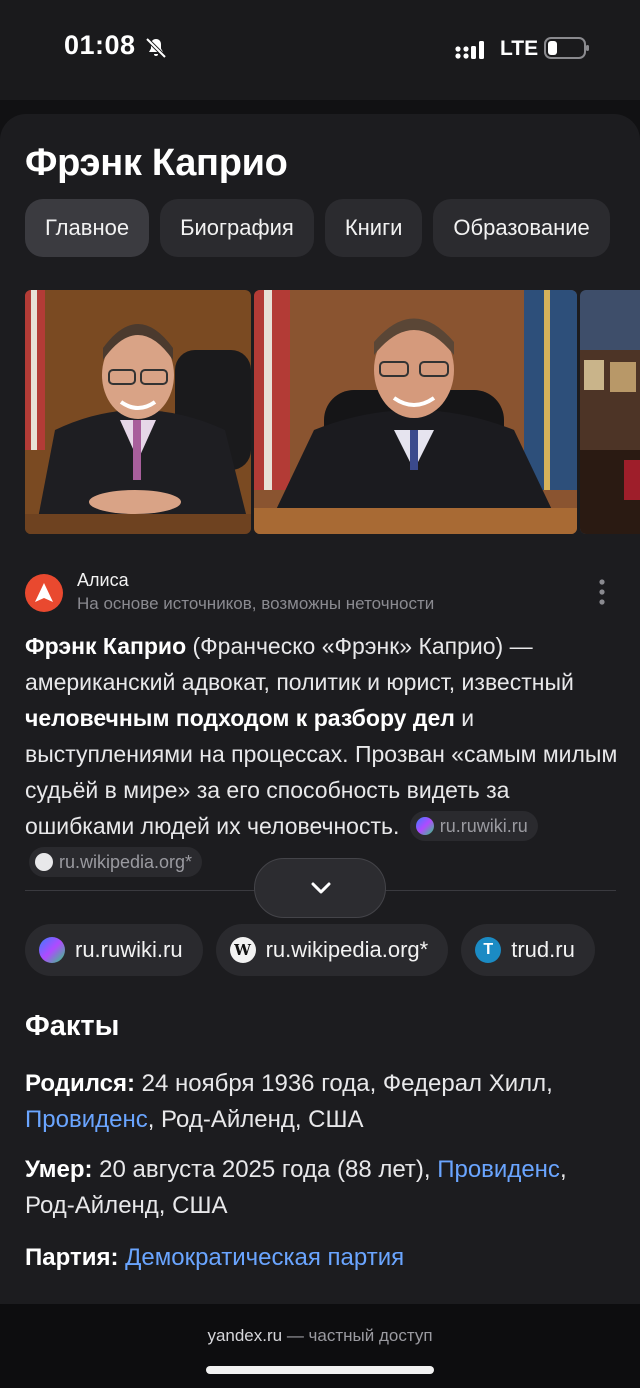 The image size is (640, 1388). Describe the element at coordinates (86, 1119) in the screenshot. I see `birthplace-link: Провиденс` at that location.